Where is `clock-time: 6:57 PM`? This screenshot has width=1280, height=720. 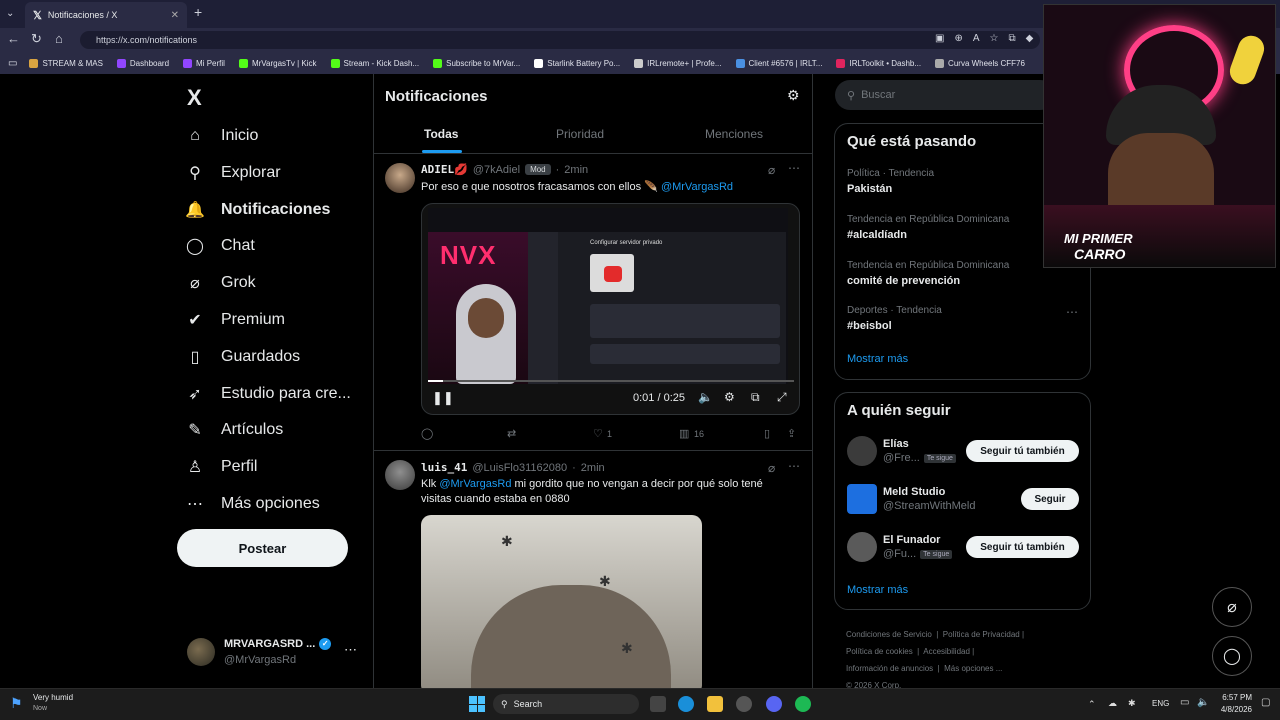 clock-time: 6:57 PM is located at coordinates (1235, 697).